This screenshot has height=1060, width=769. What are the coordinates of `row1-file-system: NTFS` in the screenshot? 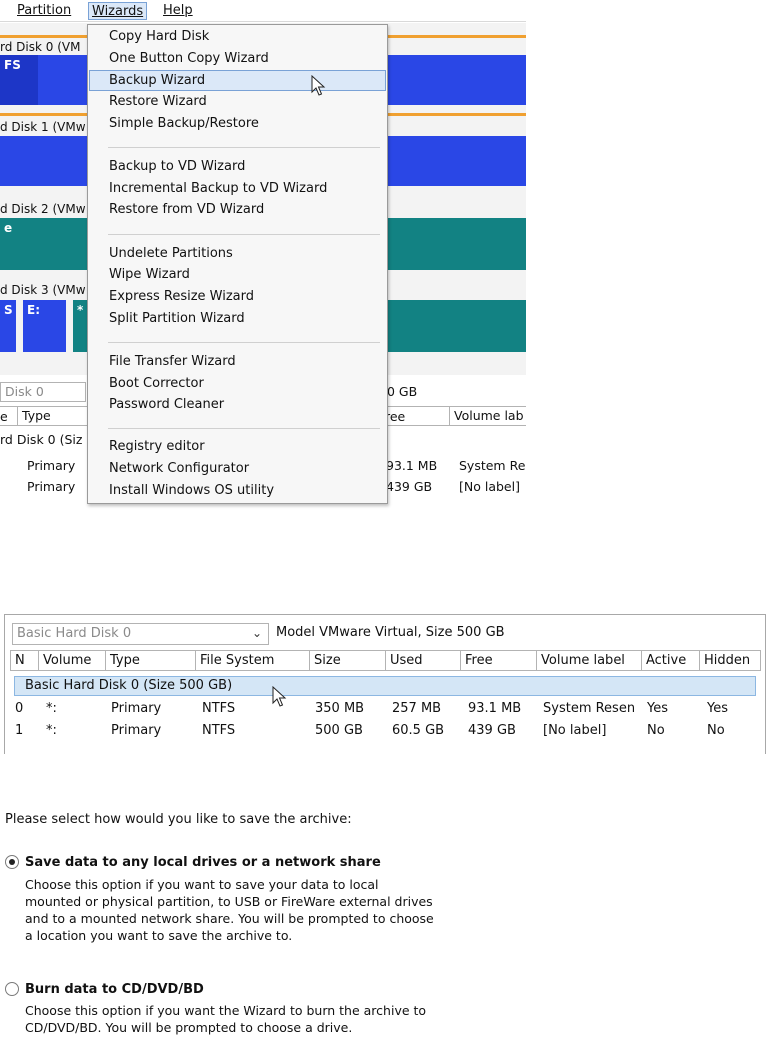 It's located at (219, 730).